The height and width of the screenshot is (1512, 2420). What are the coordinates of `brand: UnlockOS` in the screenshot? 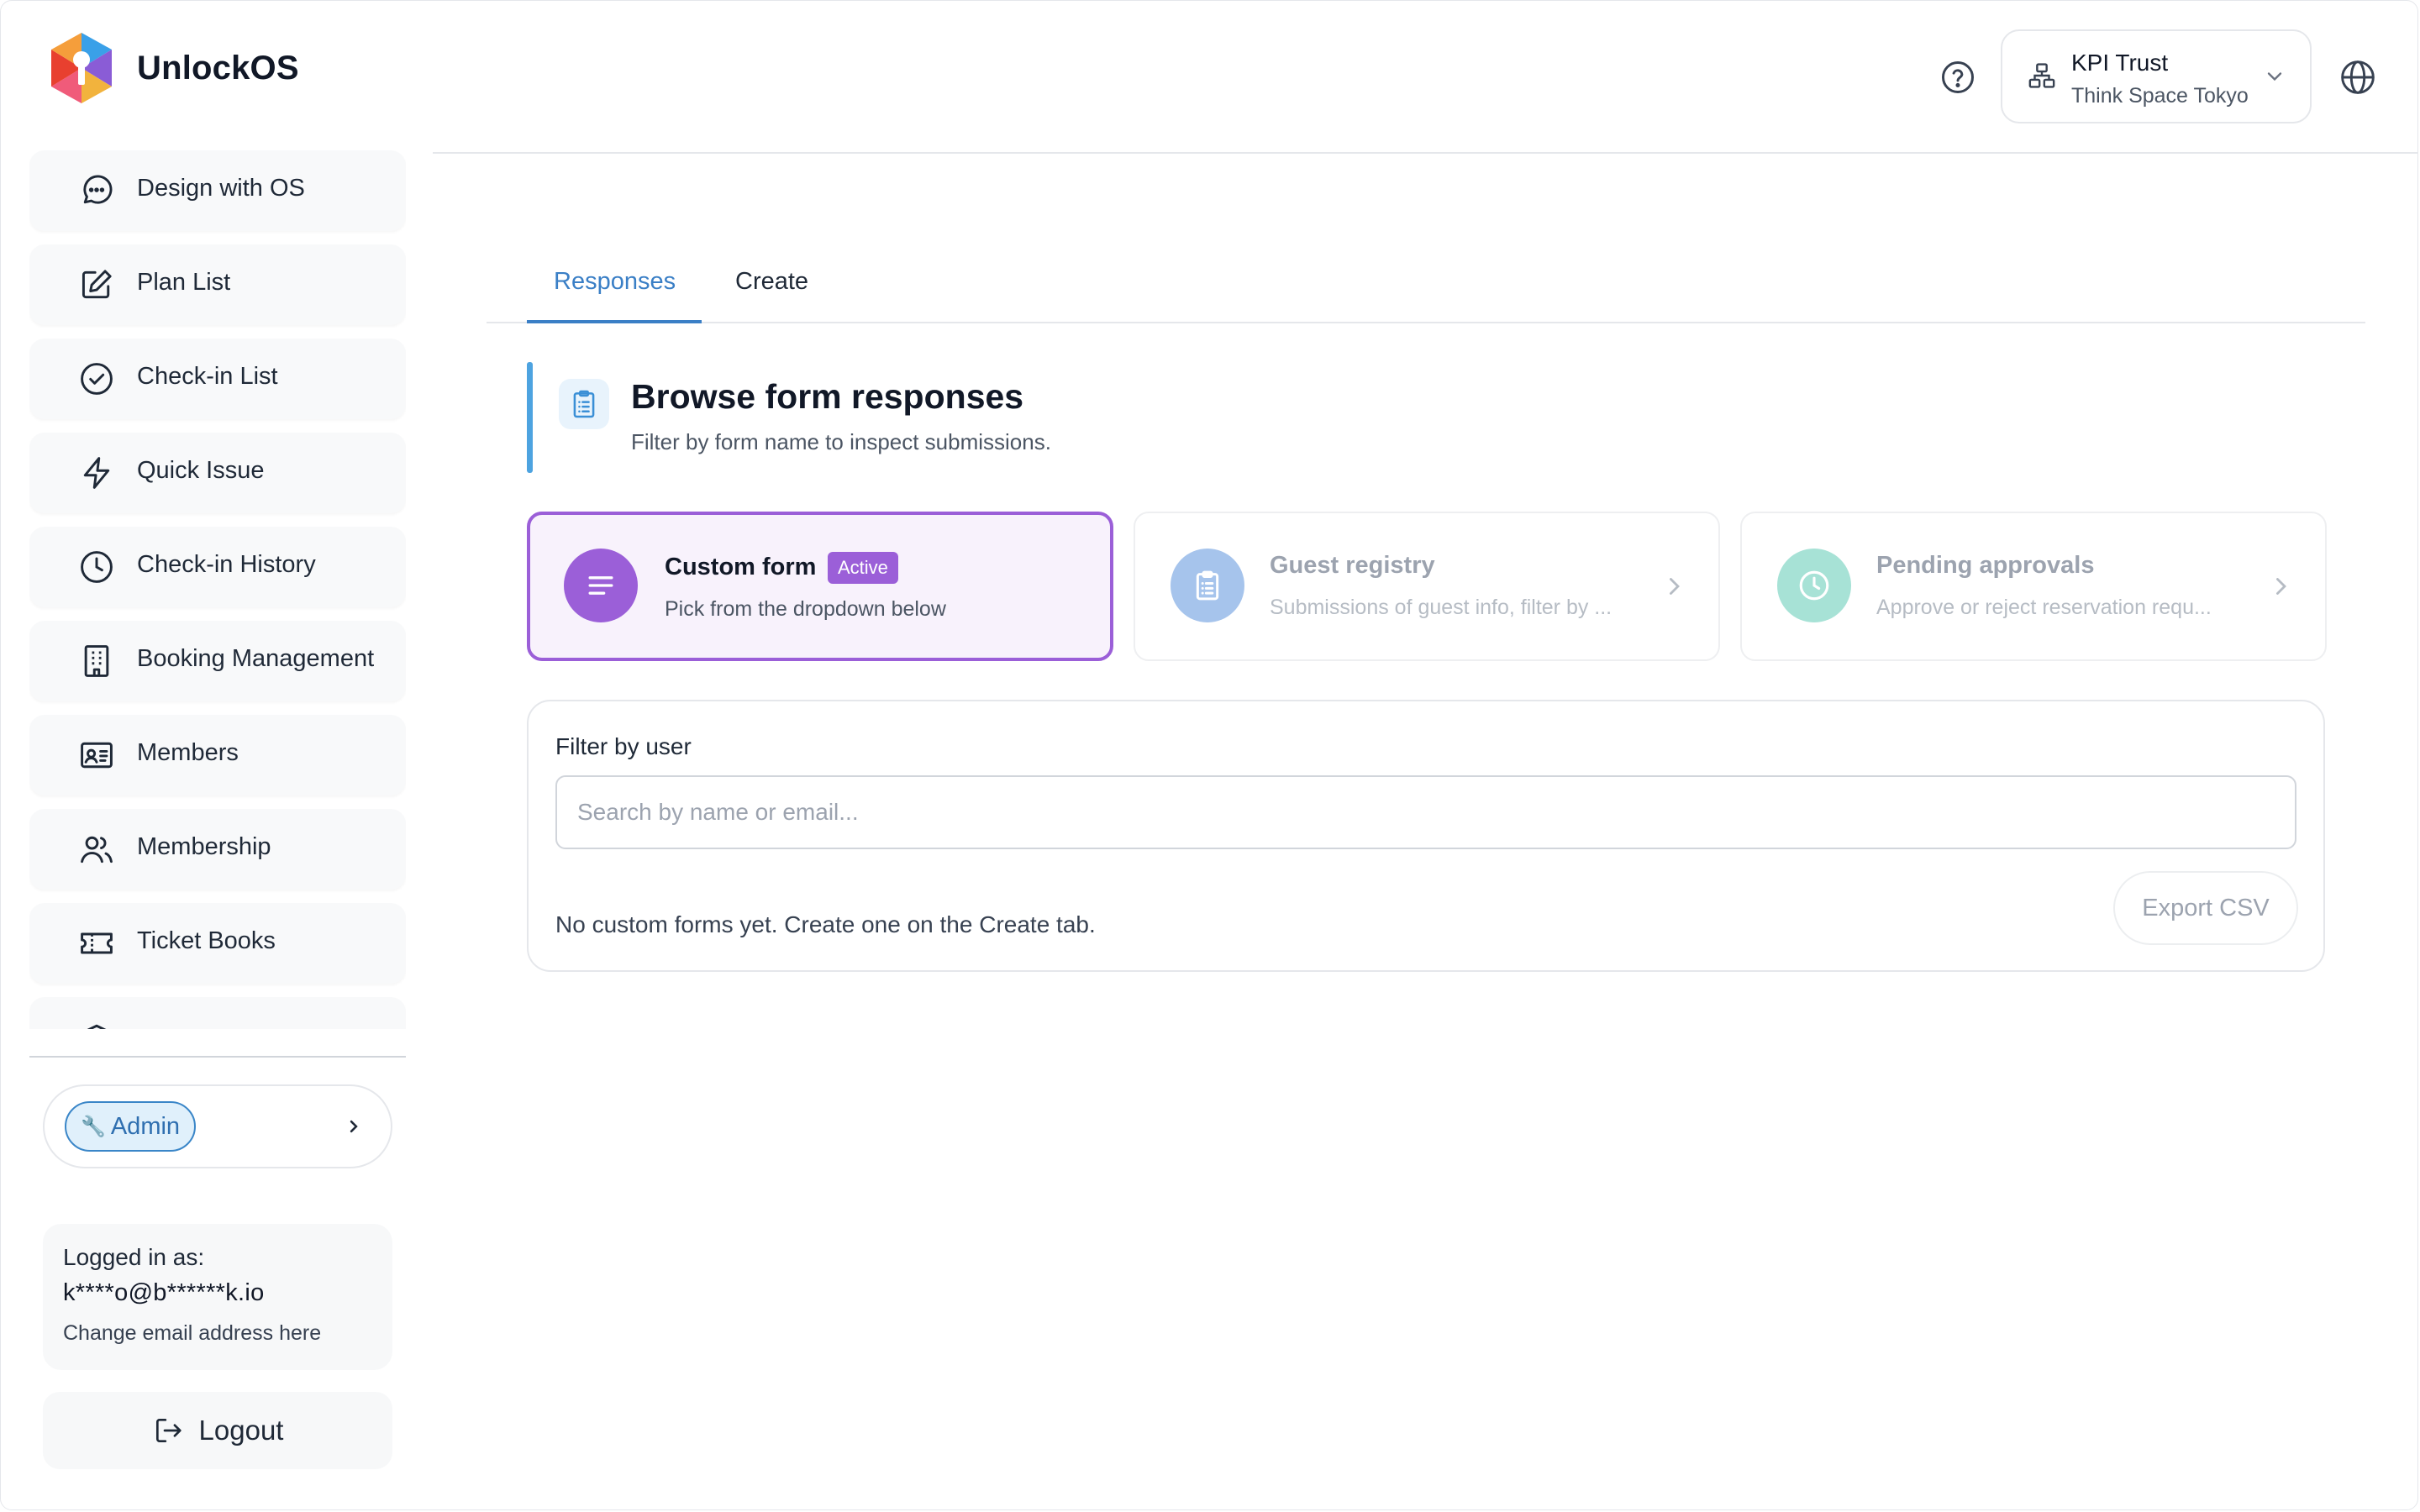 It's located at (173, 68).